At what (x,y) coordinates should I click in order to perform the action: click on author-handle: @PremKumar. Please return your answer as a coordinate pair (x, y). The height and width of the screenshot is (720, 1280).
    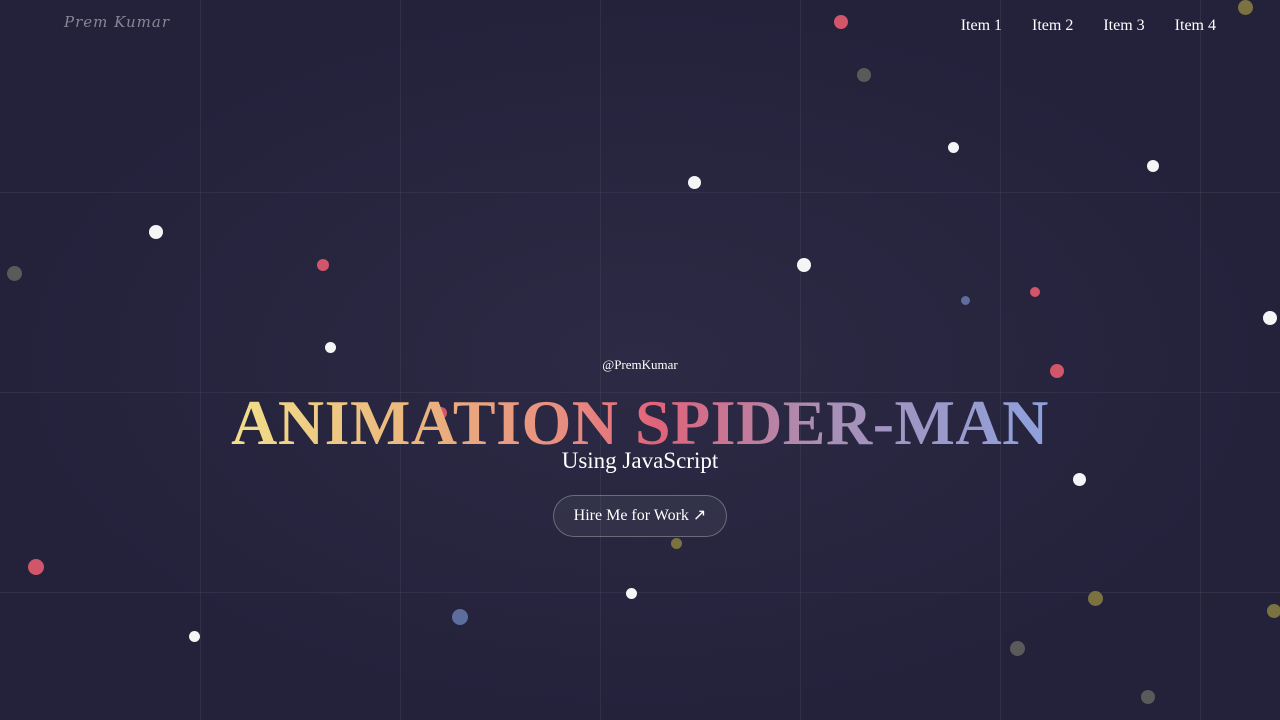
    Looking at the image, I should click on (640, 364).